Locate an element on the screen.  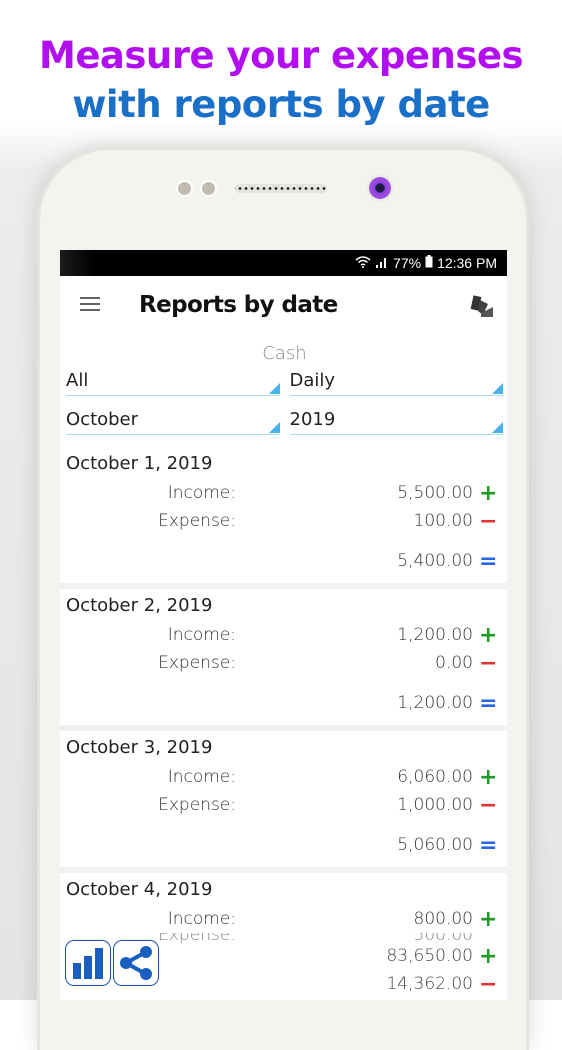
month-select: October is located at coordinates (173, 422).